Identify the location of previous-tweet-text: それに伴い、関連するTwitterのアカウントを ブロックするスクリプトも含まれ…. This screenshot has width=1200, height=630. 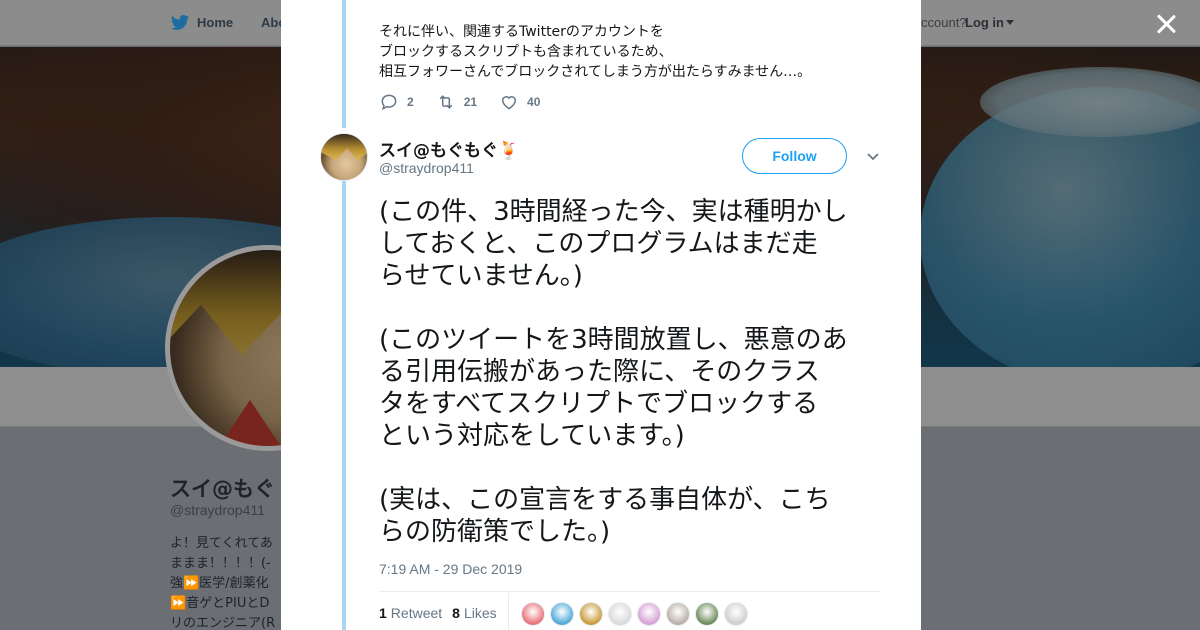
(619, 52).